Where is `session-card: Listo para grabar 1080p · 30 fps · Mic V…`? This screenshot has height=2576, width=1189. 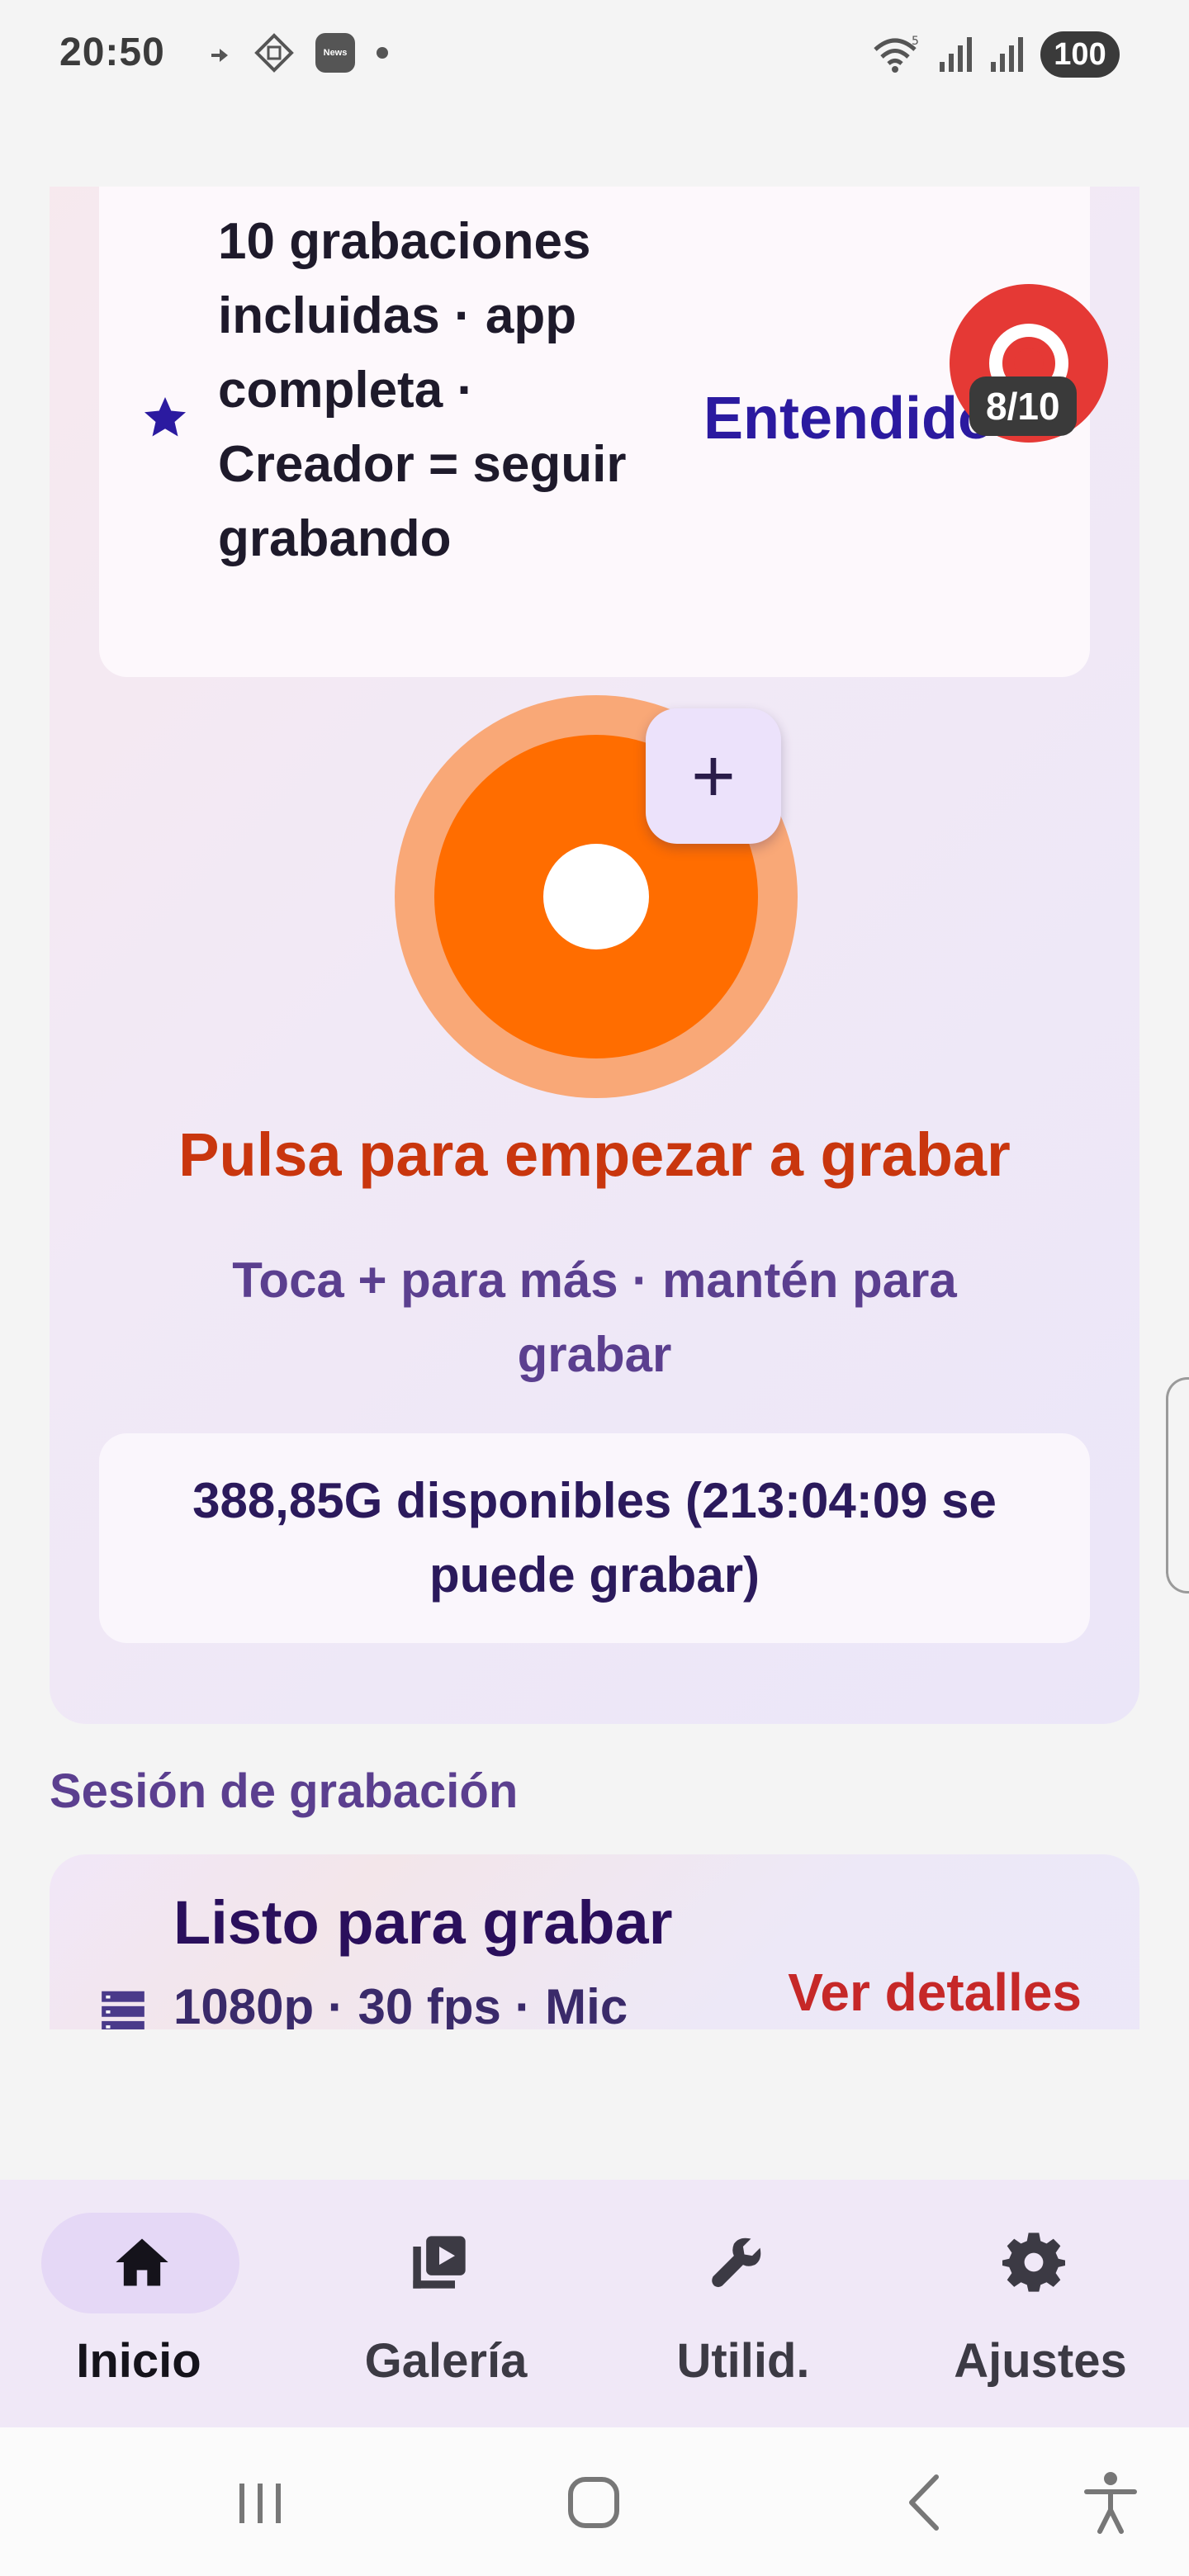 session-card: Listo para grabar 1080p · 30 fps · Mic V… is located at coordinates (594, 1941).